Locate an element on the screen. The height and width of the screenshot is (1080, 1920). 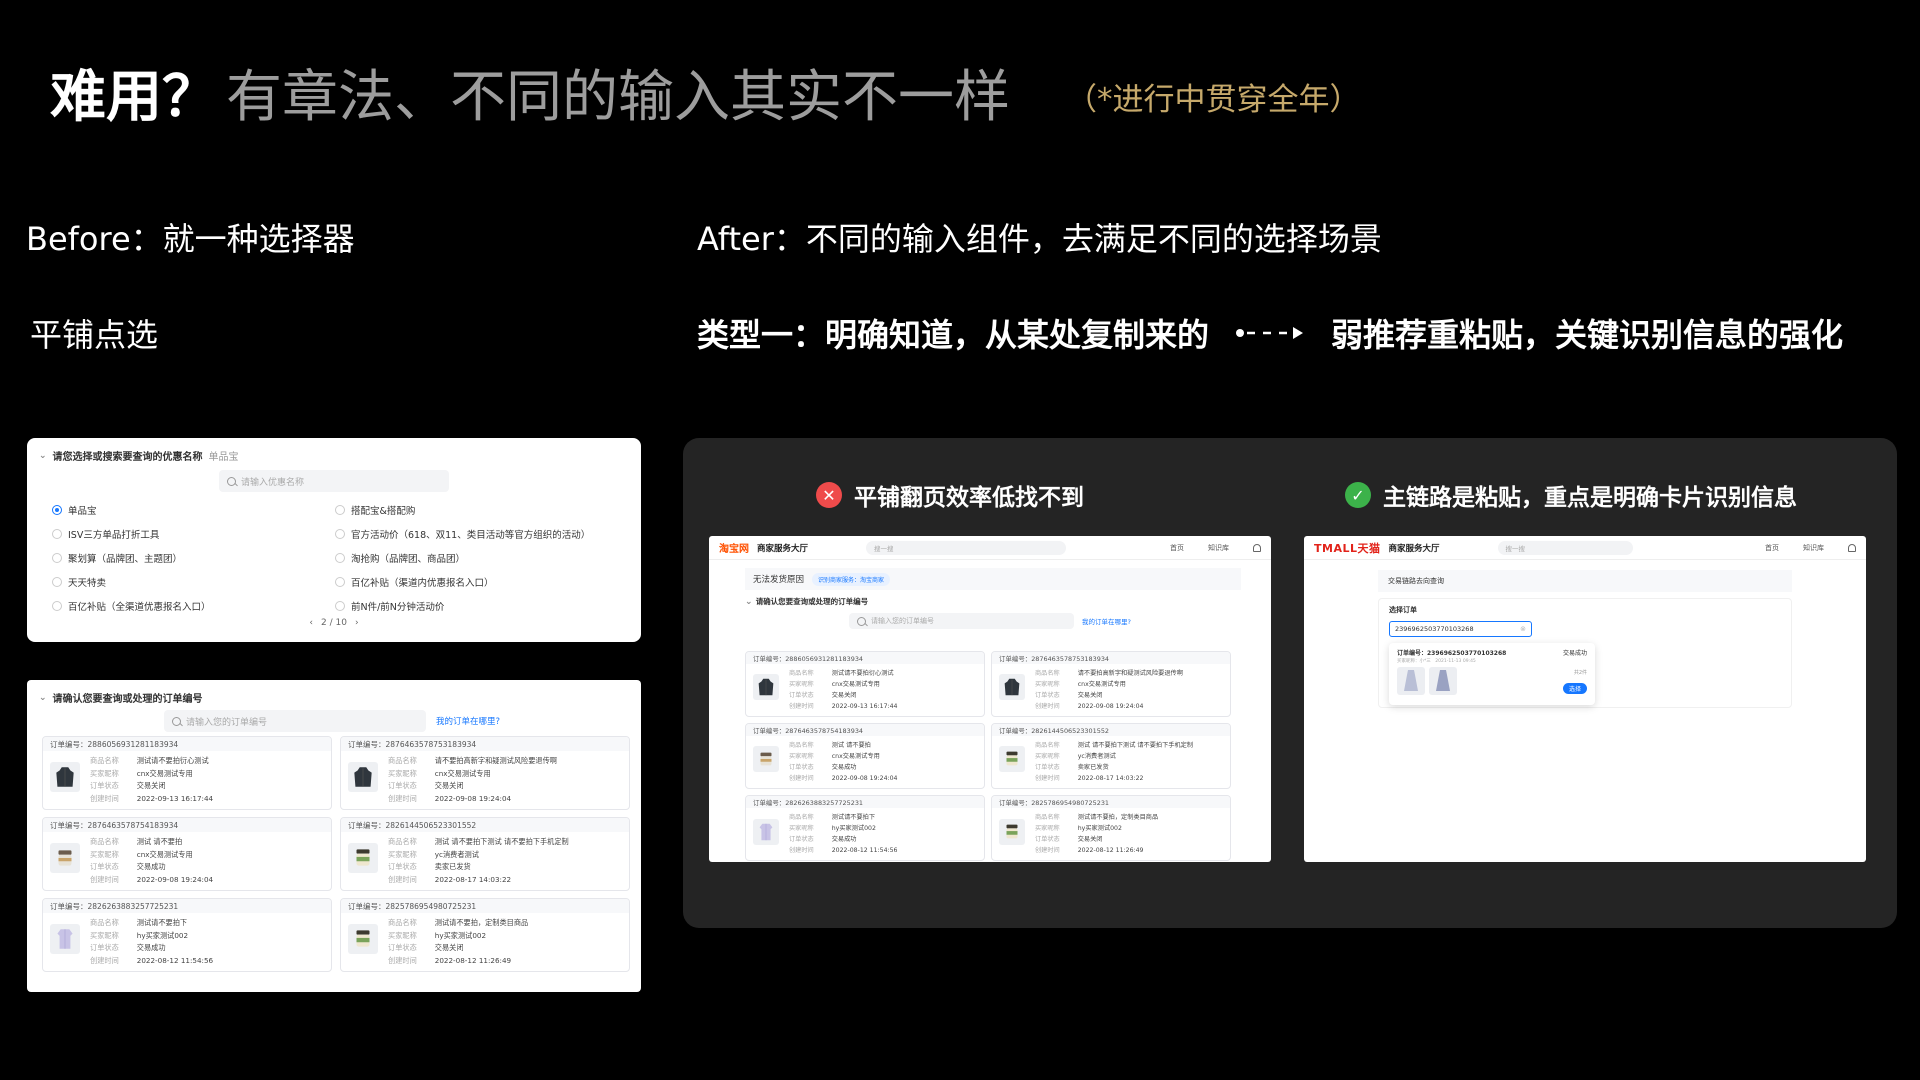
field-value: hy买家测试002 is located at coordinates (460, 935).